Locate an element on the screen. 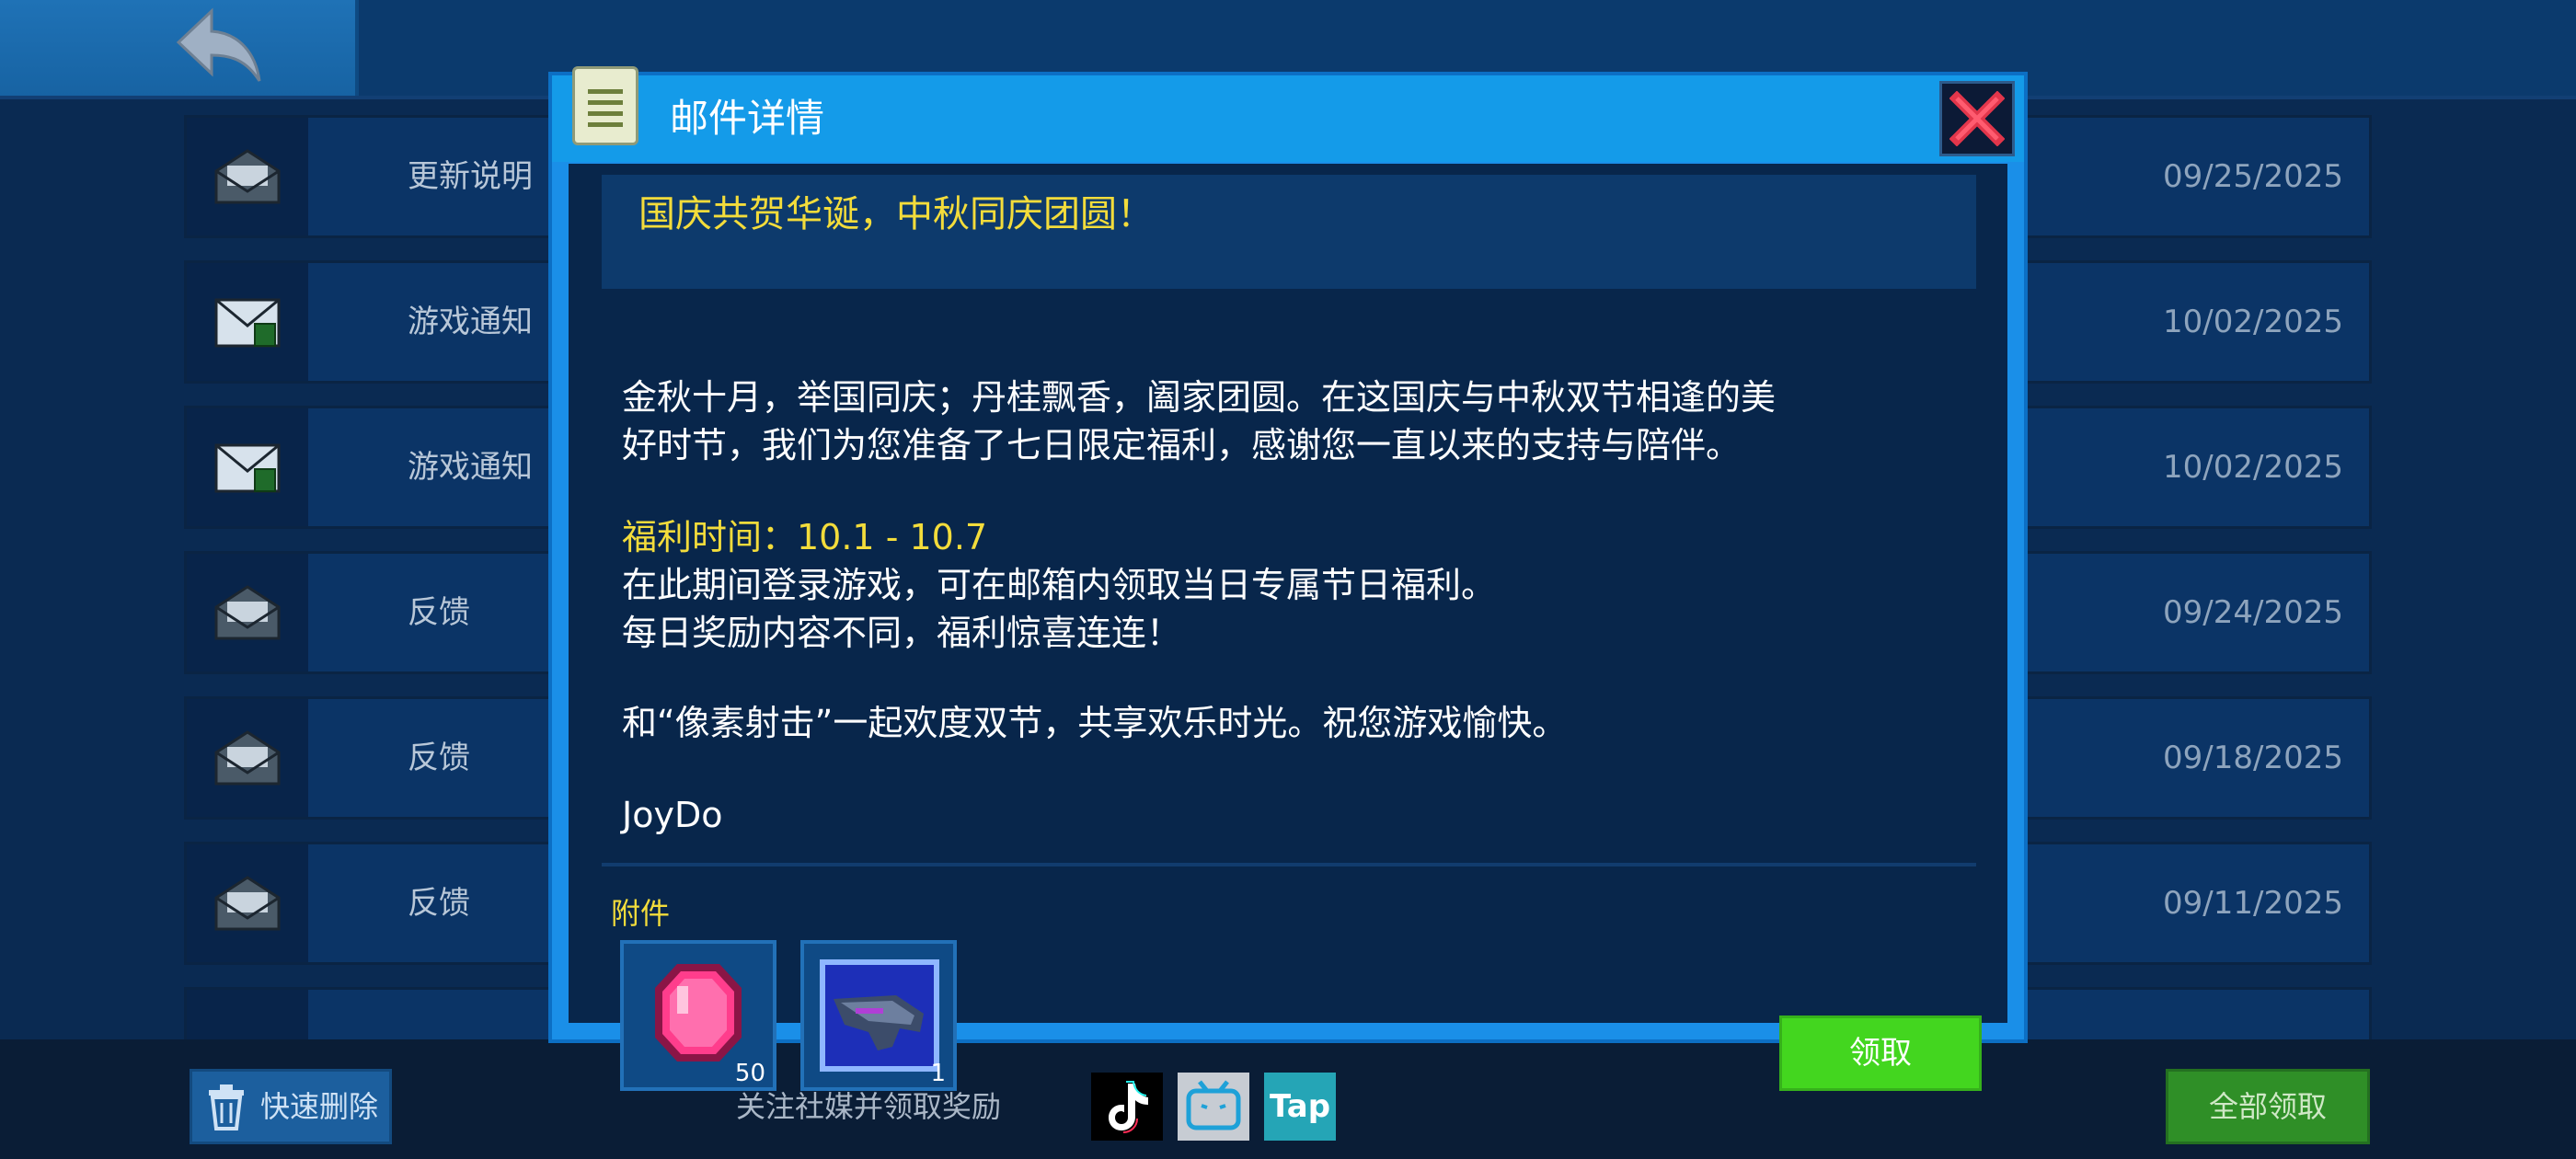  quick-delete-button: 快速删除 is located at coordinates (291, 1106).